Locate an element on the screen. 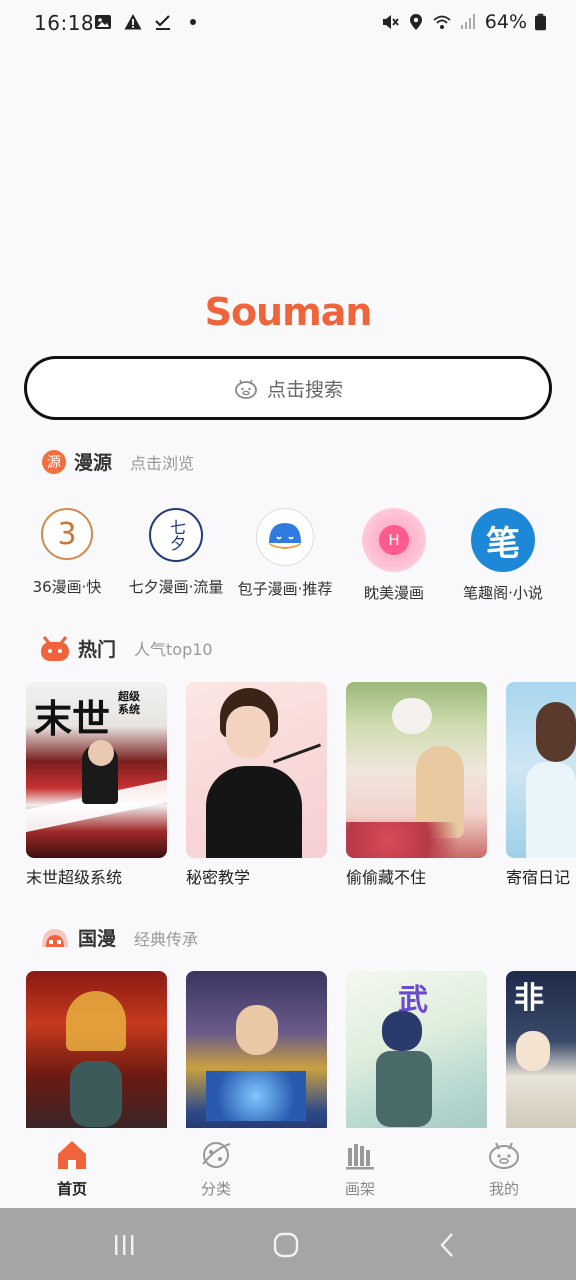 This screenshot has width=576, height=1280. comic-card: 寄宿日记 is located at coordinates (541, 785).